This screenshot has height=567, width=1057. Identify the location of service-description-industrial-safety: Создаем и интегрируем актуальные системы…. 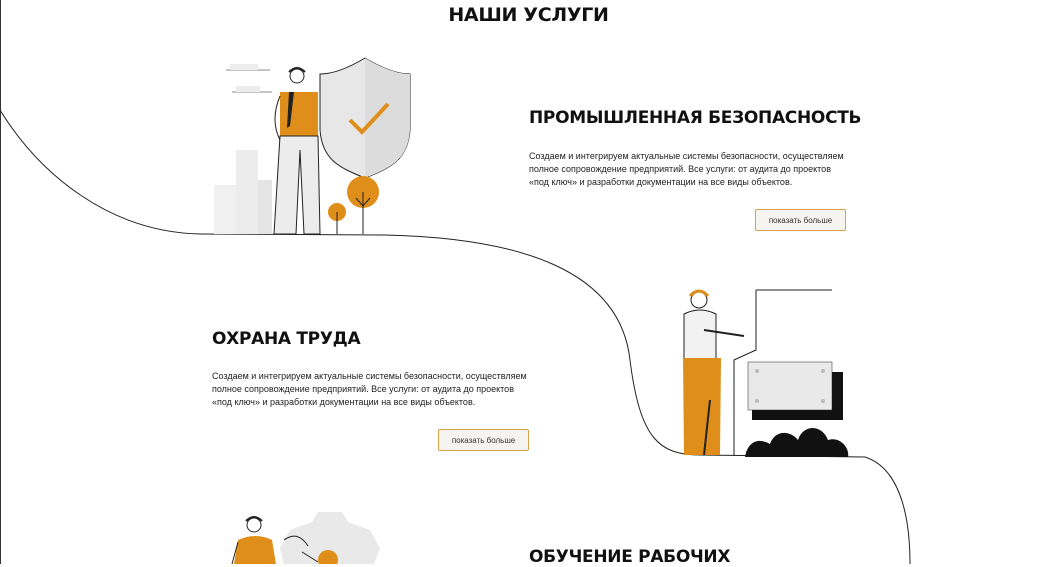
(686, 169).